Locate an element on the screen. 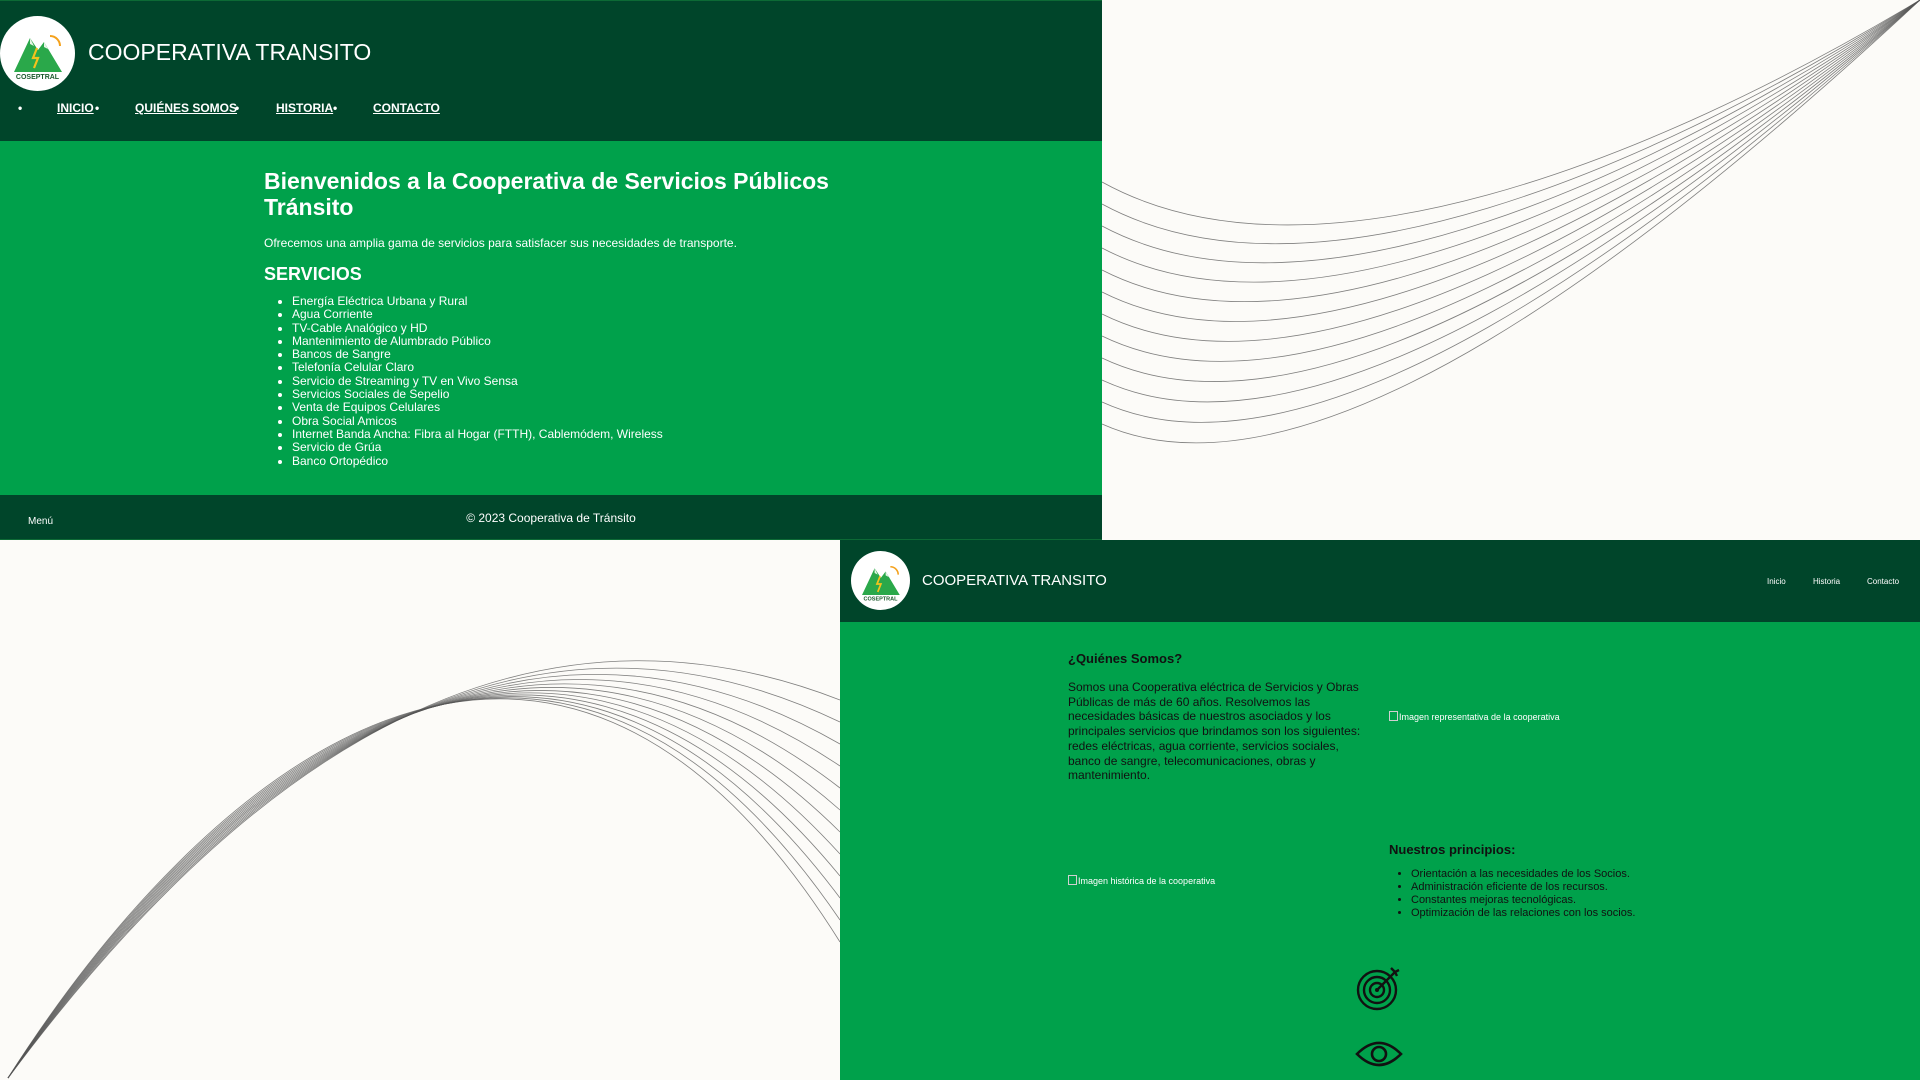  list-item: Agua Corriente is located at coordinates (578, 314).